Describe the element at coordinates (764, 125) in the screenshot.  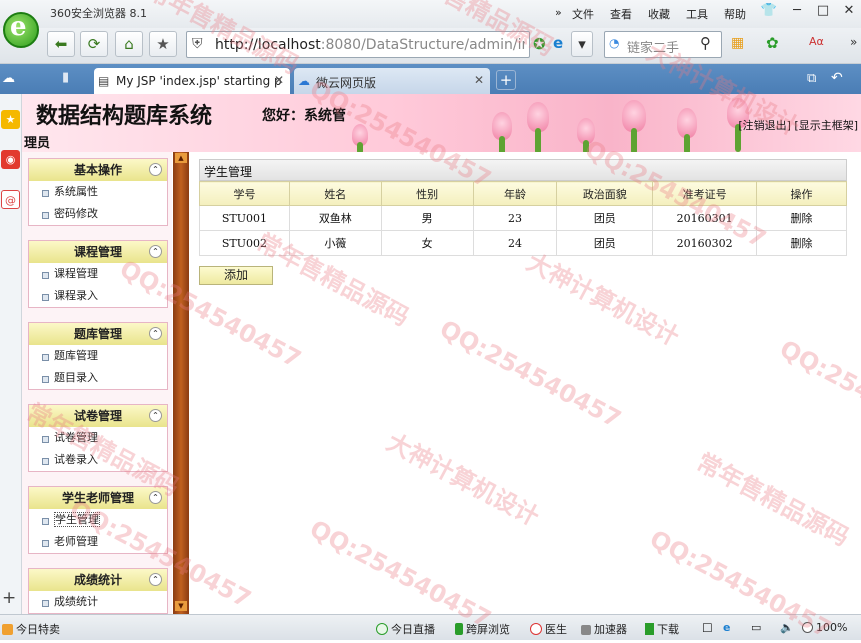
I see `logout-link: [注销退出]` at that location.